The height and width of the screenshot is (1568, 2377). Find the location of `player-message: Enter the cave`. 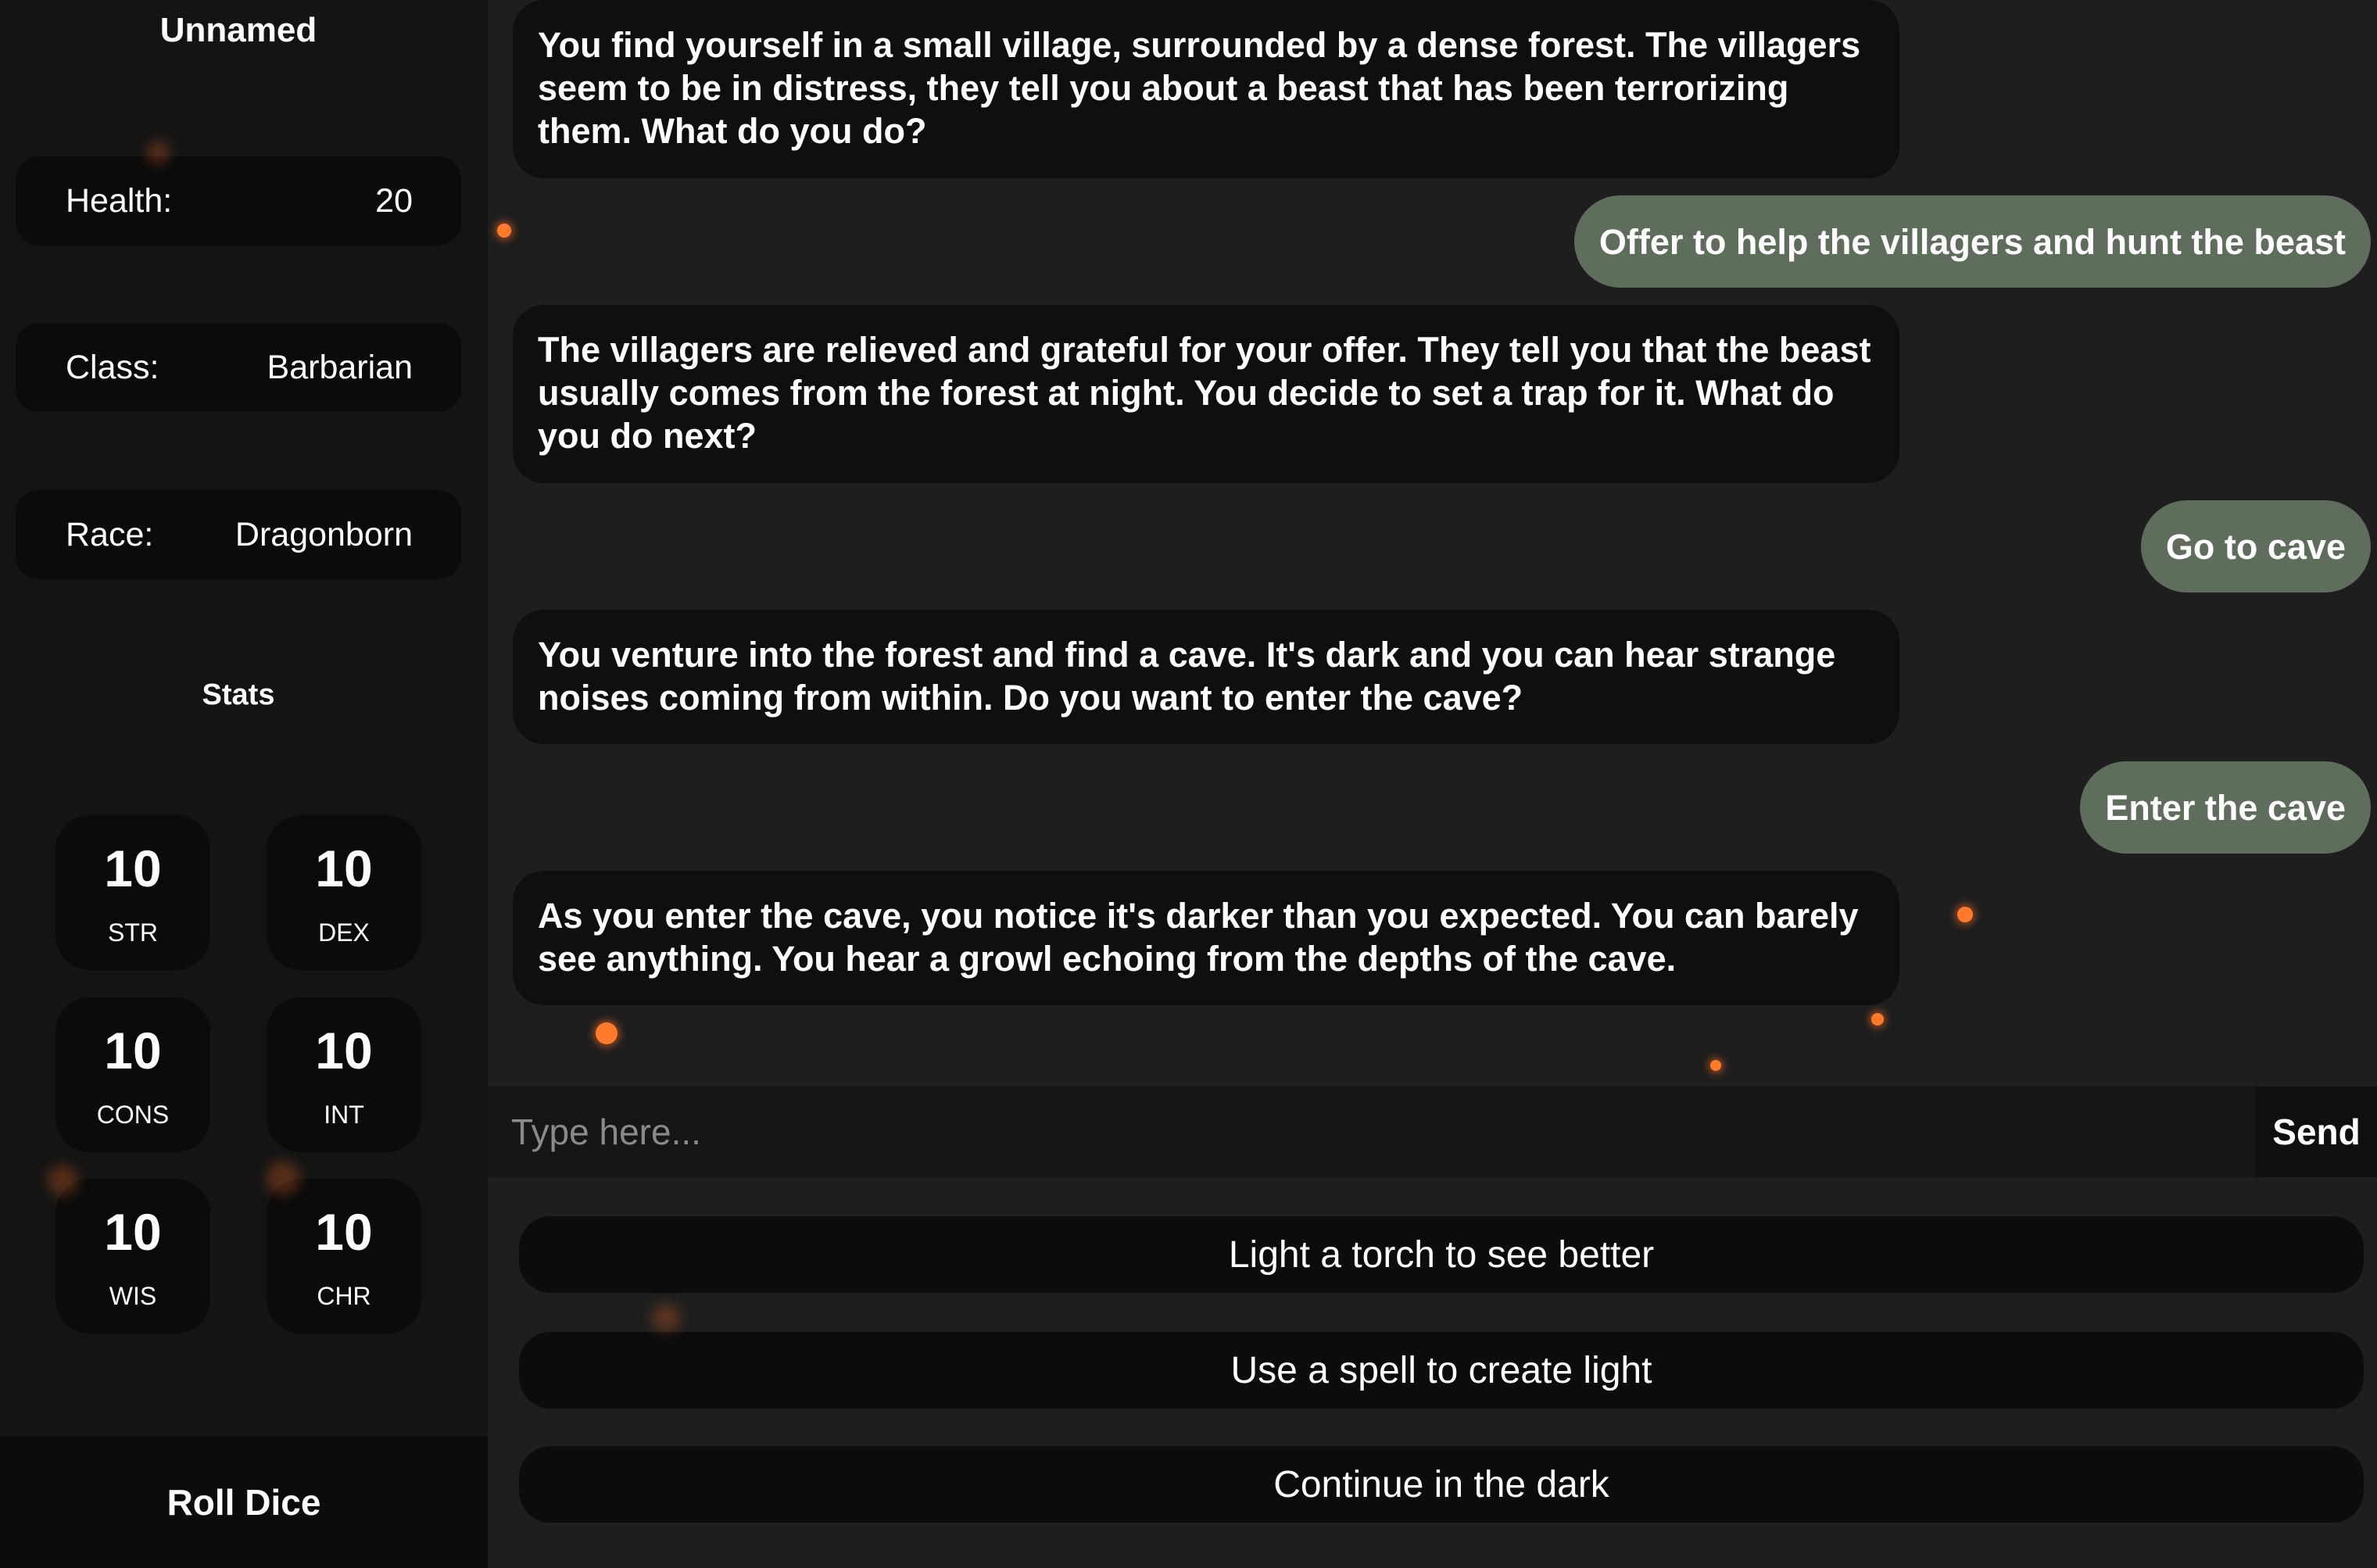

player-message: Enter the cave is located at coordinates (2226, 807).